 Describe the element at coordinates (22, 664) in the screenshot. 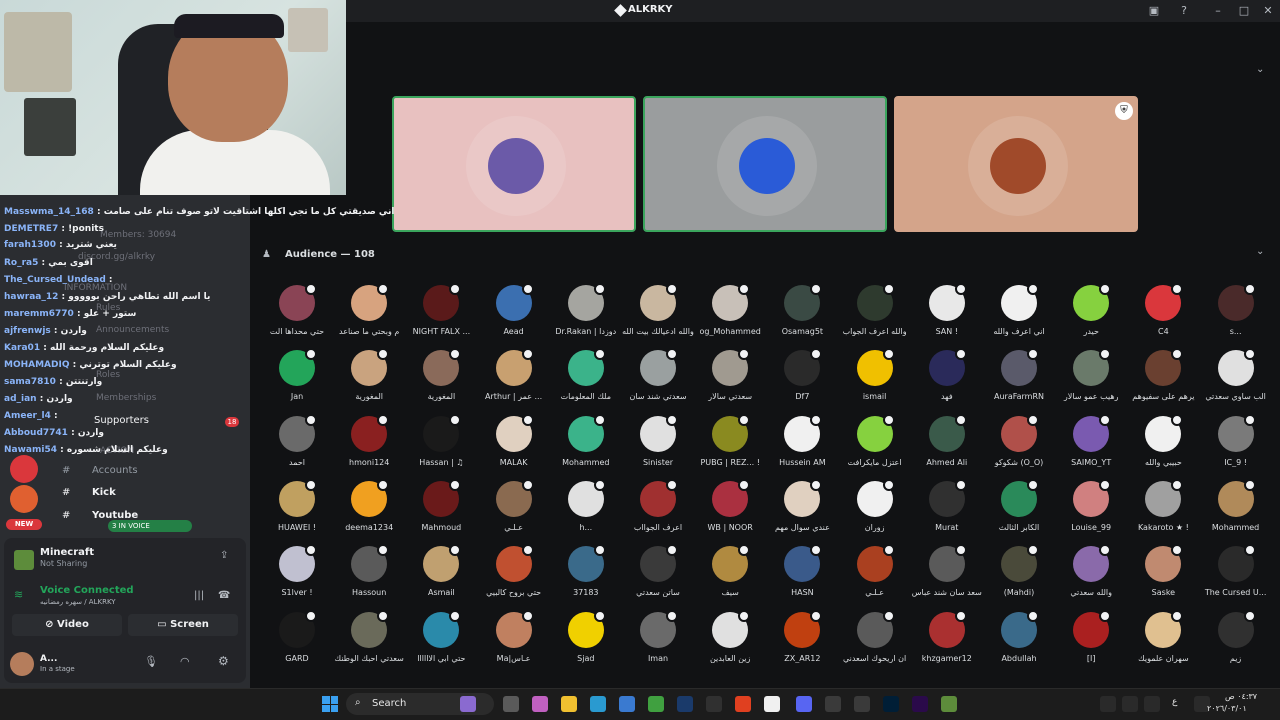

I see `avatar` at that location.